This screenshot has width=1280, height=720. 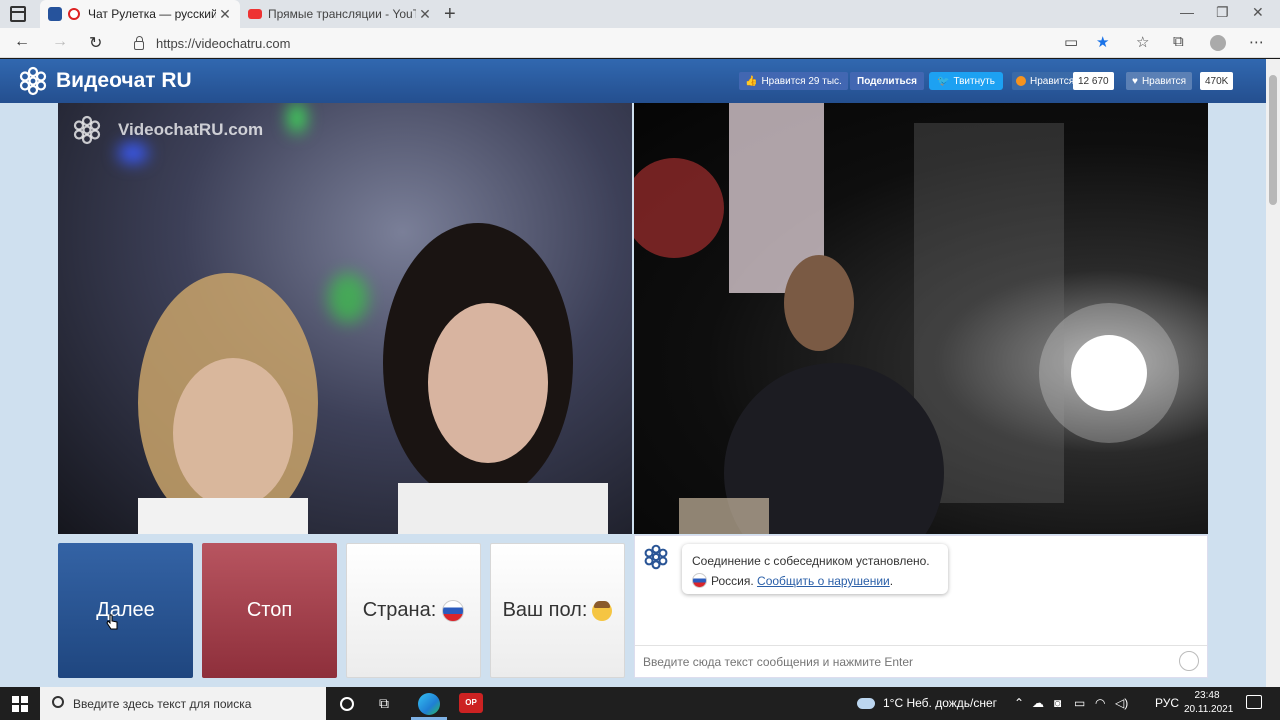 What do you see at coordinates (1256, 42) in the screenshot?
I see `more-menu-icon: ⋯` at bounding box center [1256, 42].